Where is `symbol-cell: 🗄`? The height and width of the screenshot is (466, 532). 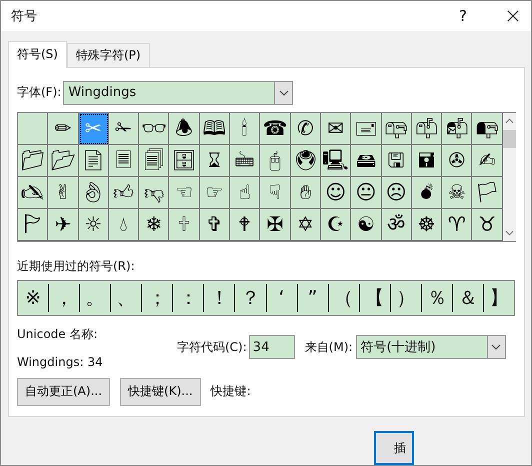 symbol-cell: 🗄 is located at coordinates (184, 160).